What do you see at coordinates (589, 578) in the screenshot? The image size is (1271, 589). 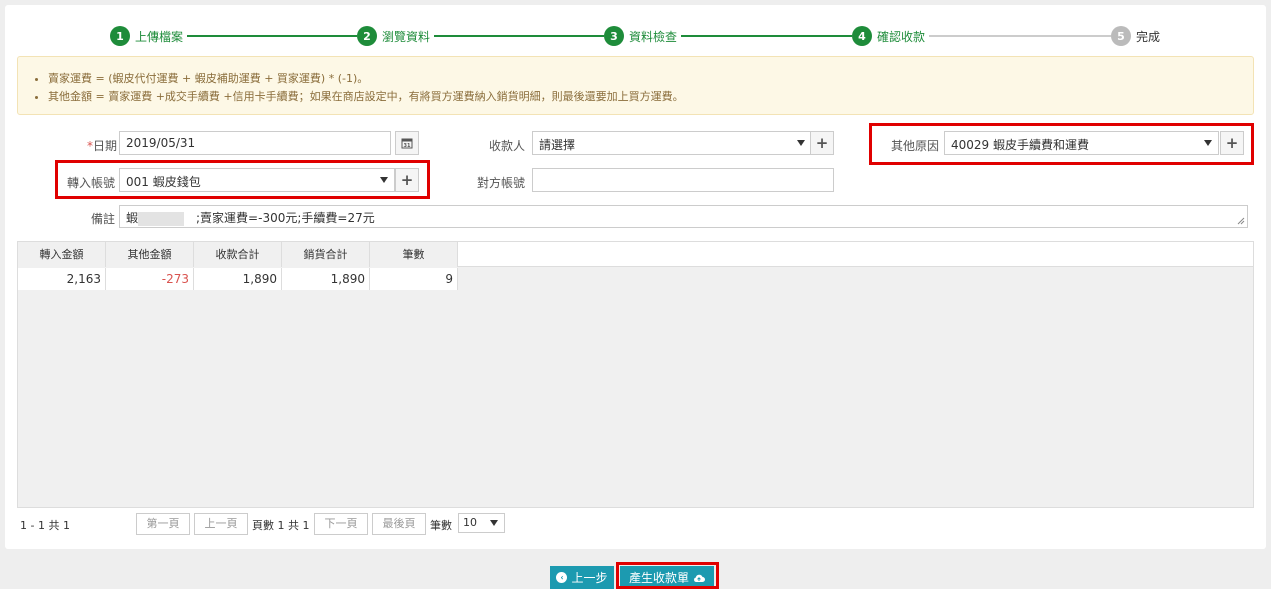 I see `back-label: 上一步` at bounding box center [589, 578].